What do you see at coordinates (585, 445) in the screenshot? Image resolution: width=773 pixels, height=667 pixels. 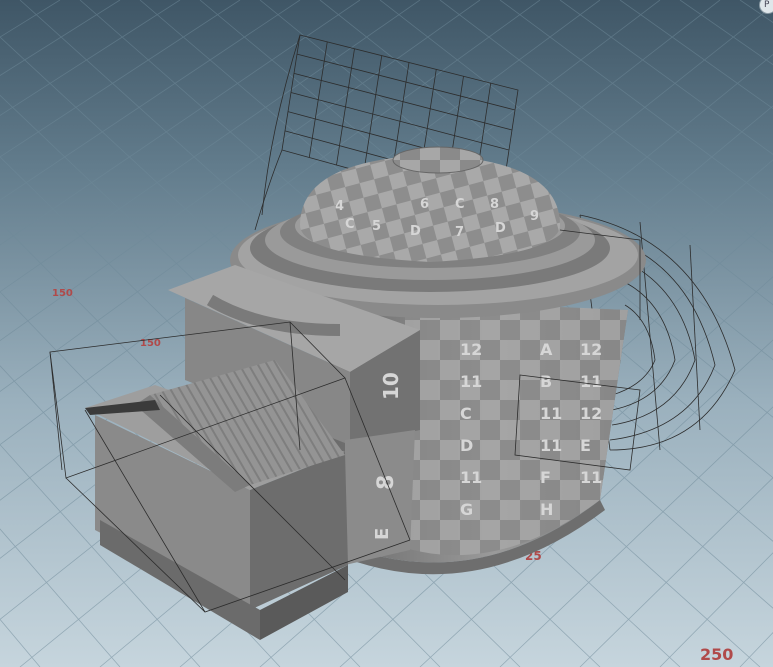 I see `tower-label: E` at bounding box center [585, 445].